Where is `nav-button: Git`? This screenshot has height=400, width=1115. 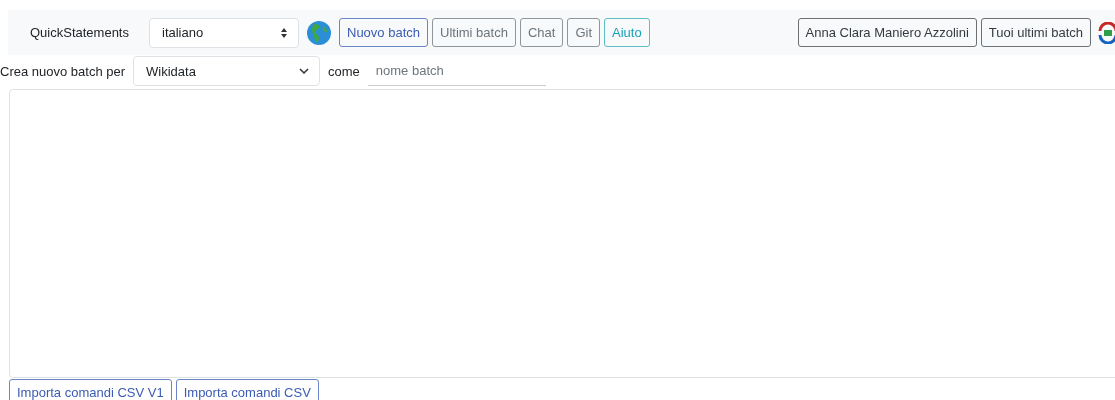
nav-button: Git is located at coordinates (583, 32).